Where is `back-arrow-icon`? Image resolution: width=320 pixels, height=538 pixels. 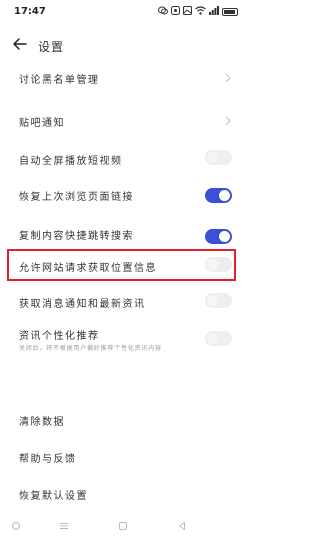
back-arrow-icon is located at coordinates (20, 44).